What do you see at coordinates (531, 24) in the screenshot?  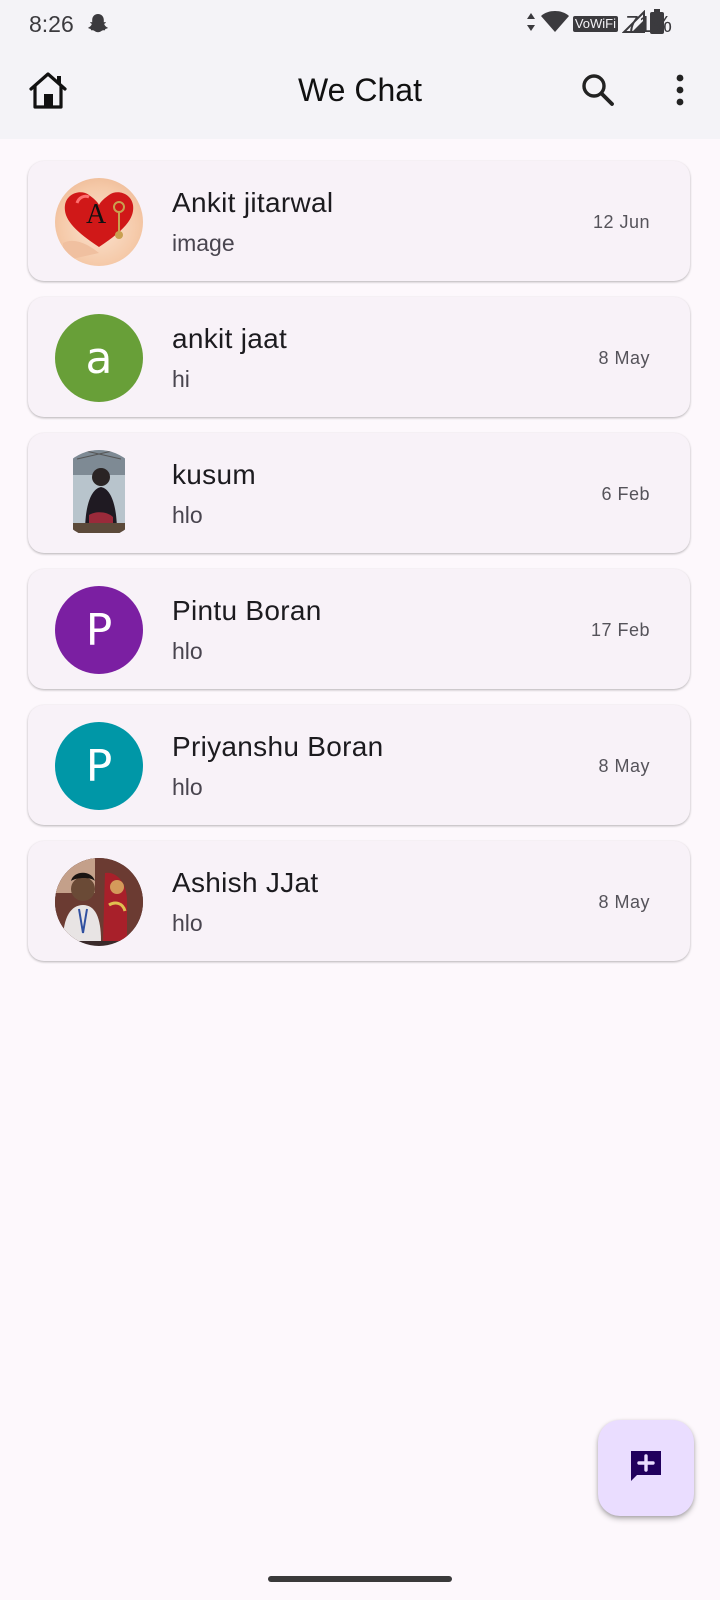 I see `data-arrows-icon` at bounding box center [531, 24].